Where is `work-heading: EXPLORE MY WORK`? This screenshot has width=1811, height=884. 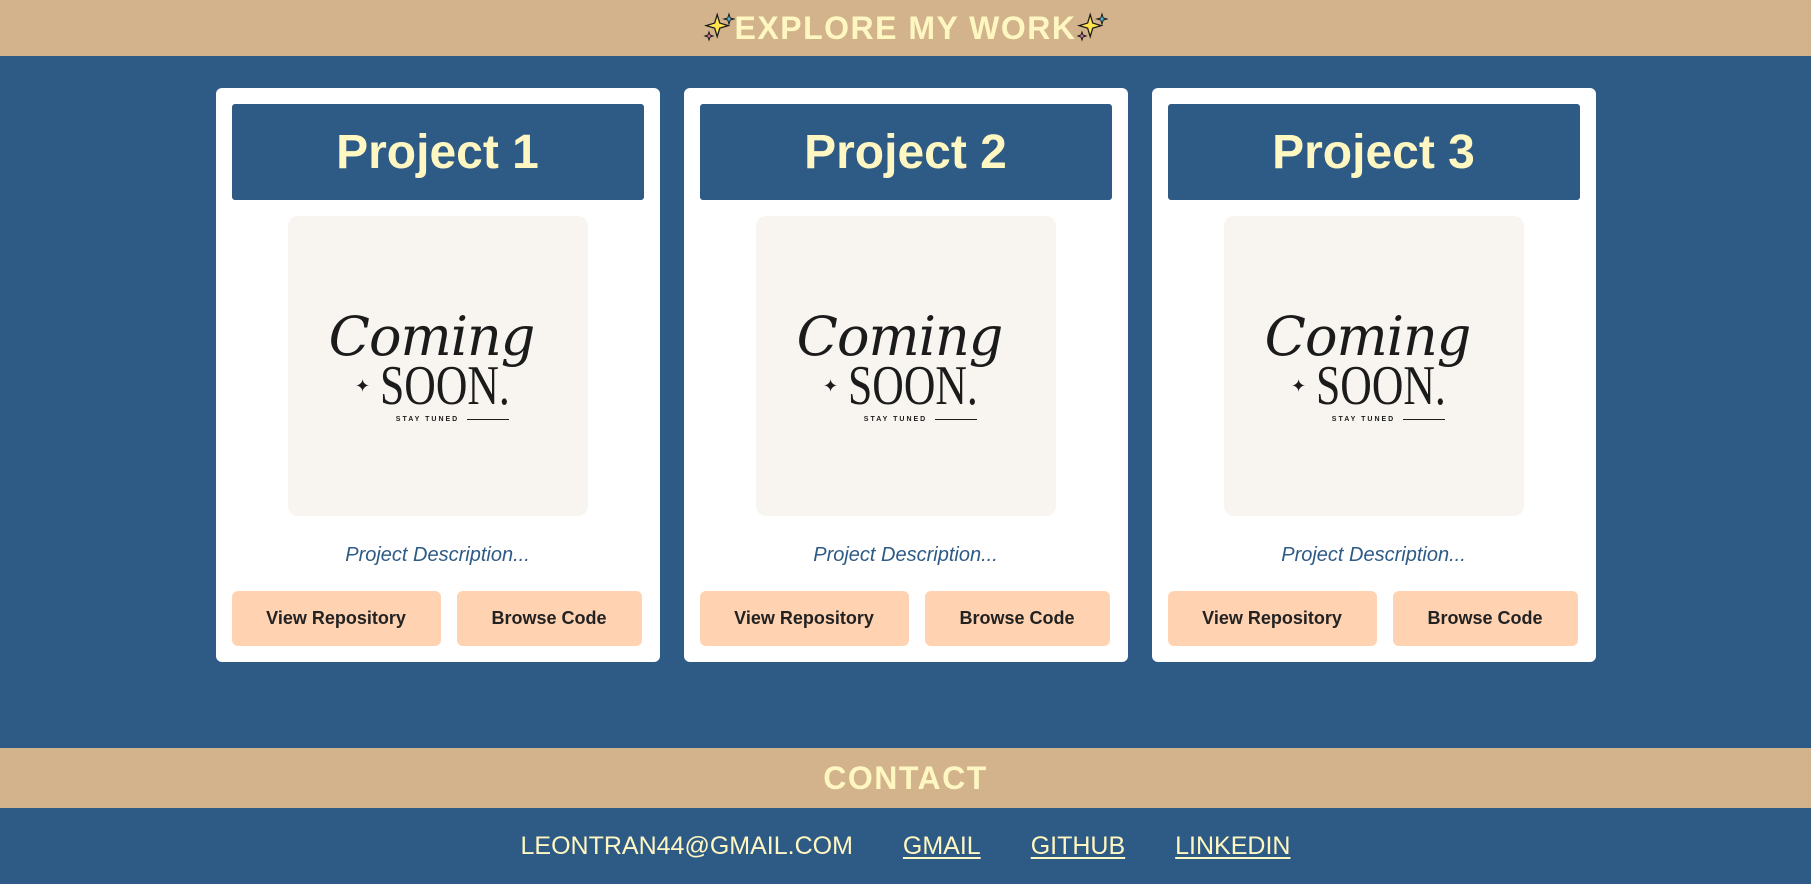 work-heading: EXPLORE MY WORK is located at coordinates (905, 28).